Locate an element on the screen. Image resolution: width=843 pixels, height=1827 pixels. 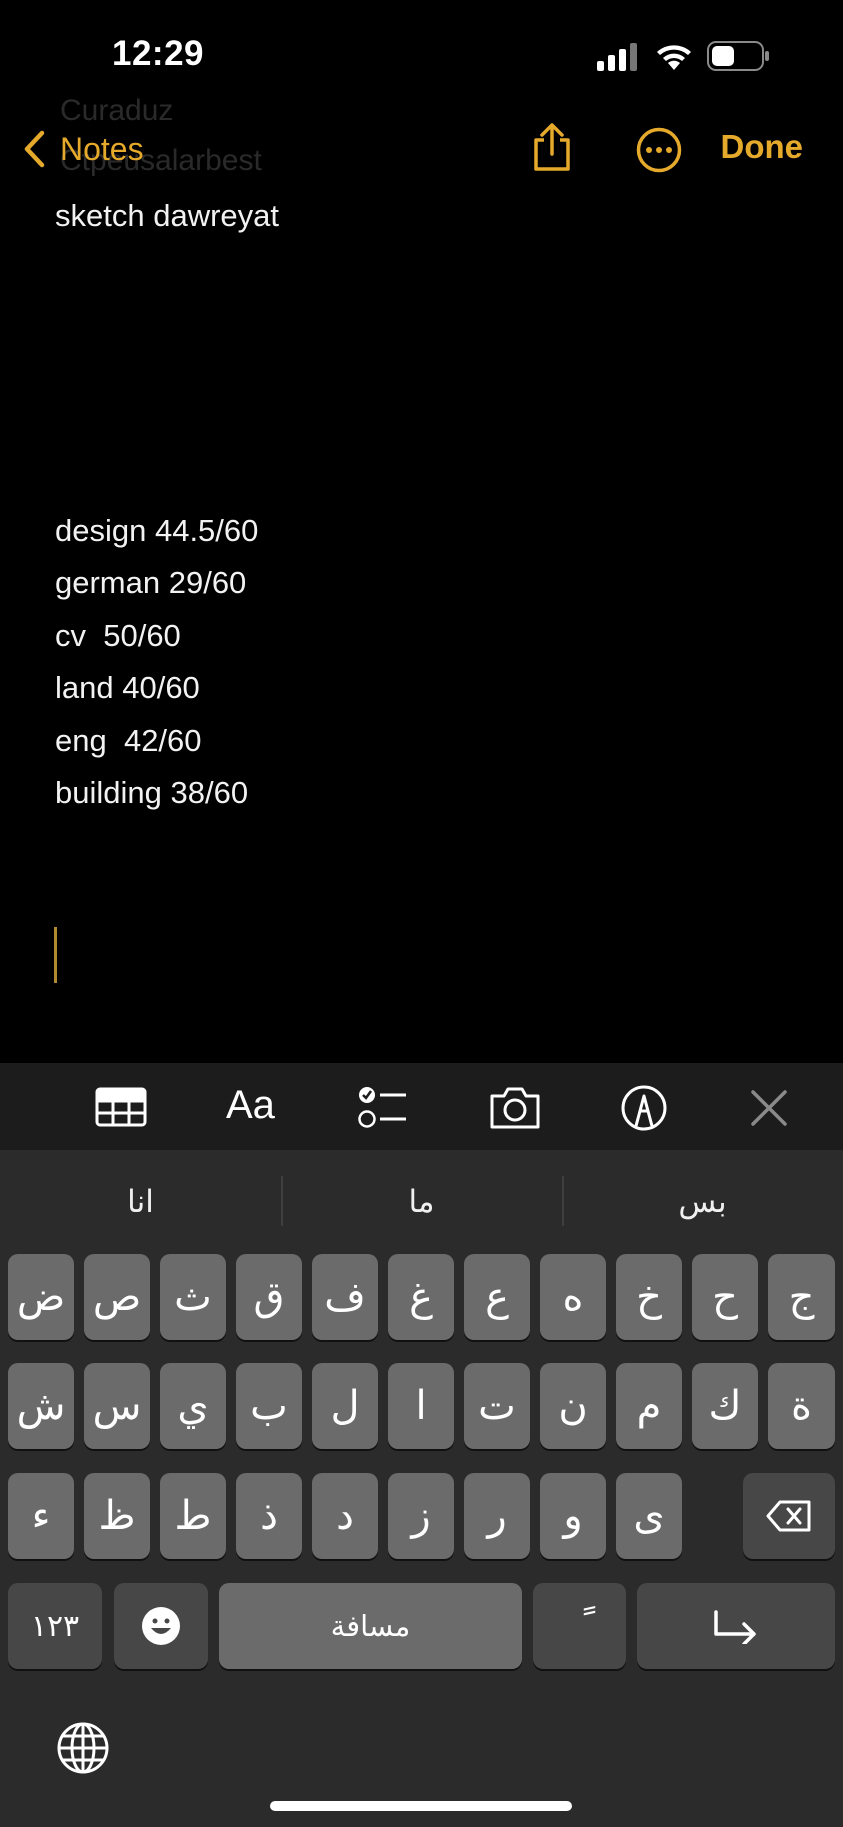
close-icon is located at coordinates (769, 1108).